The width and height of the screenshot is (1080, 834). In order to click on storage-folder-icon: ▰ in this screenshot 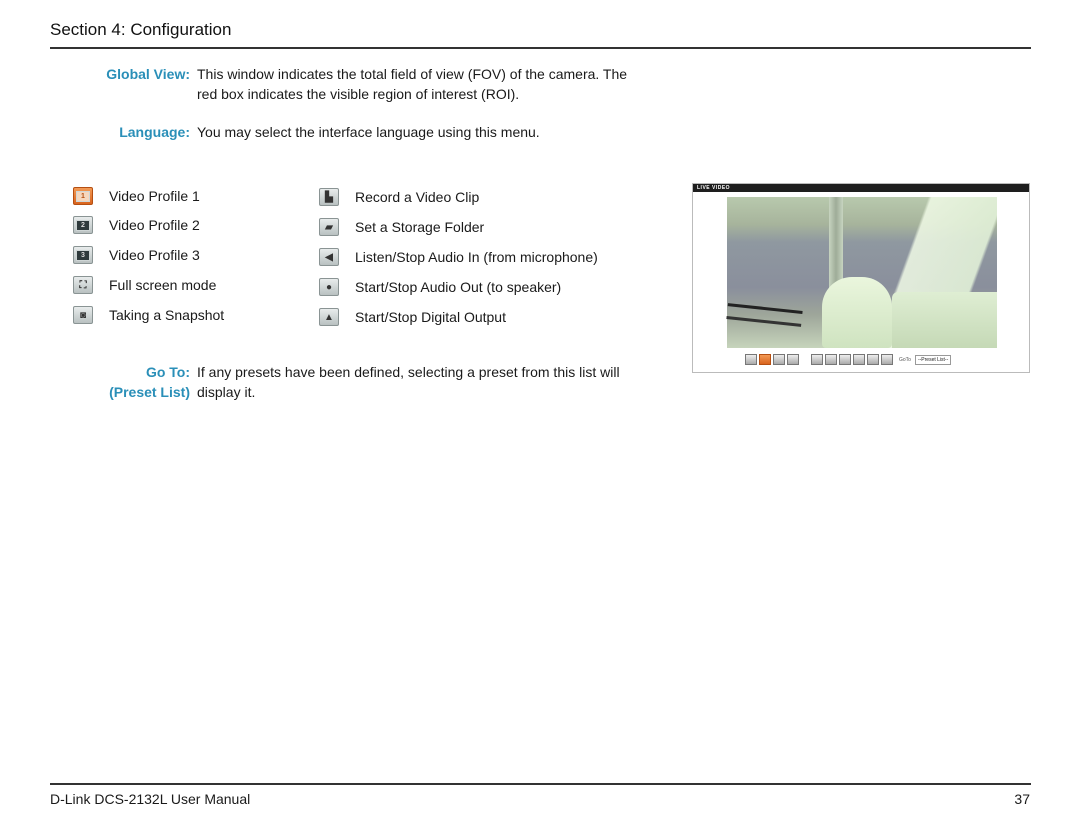, I will do `click(329, 227)`.